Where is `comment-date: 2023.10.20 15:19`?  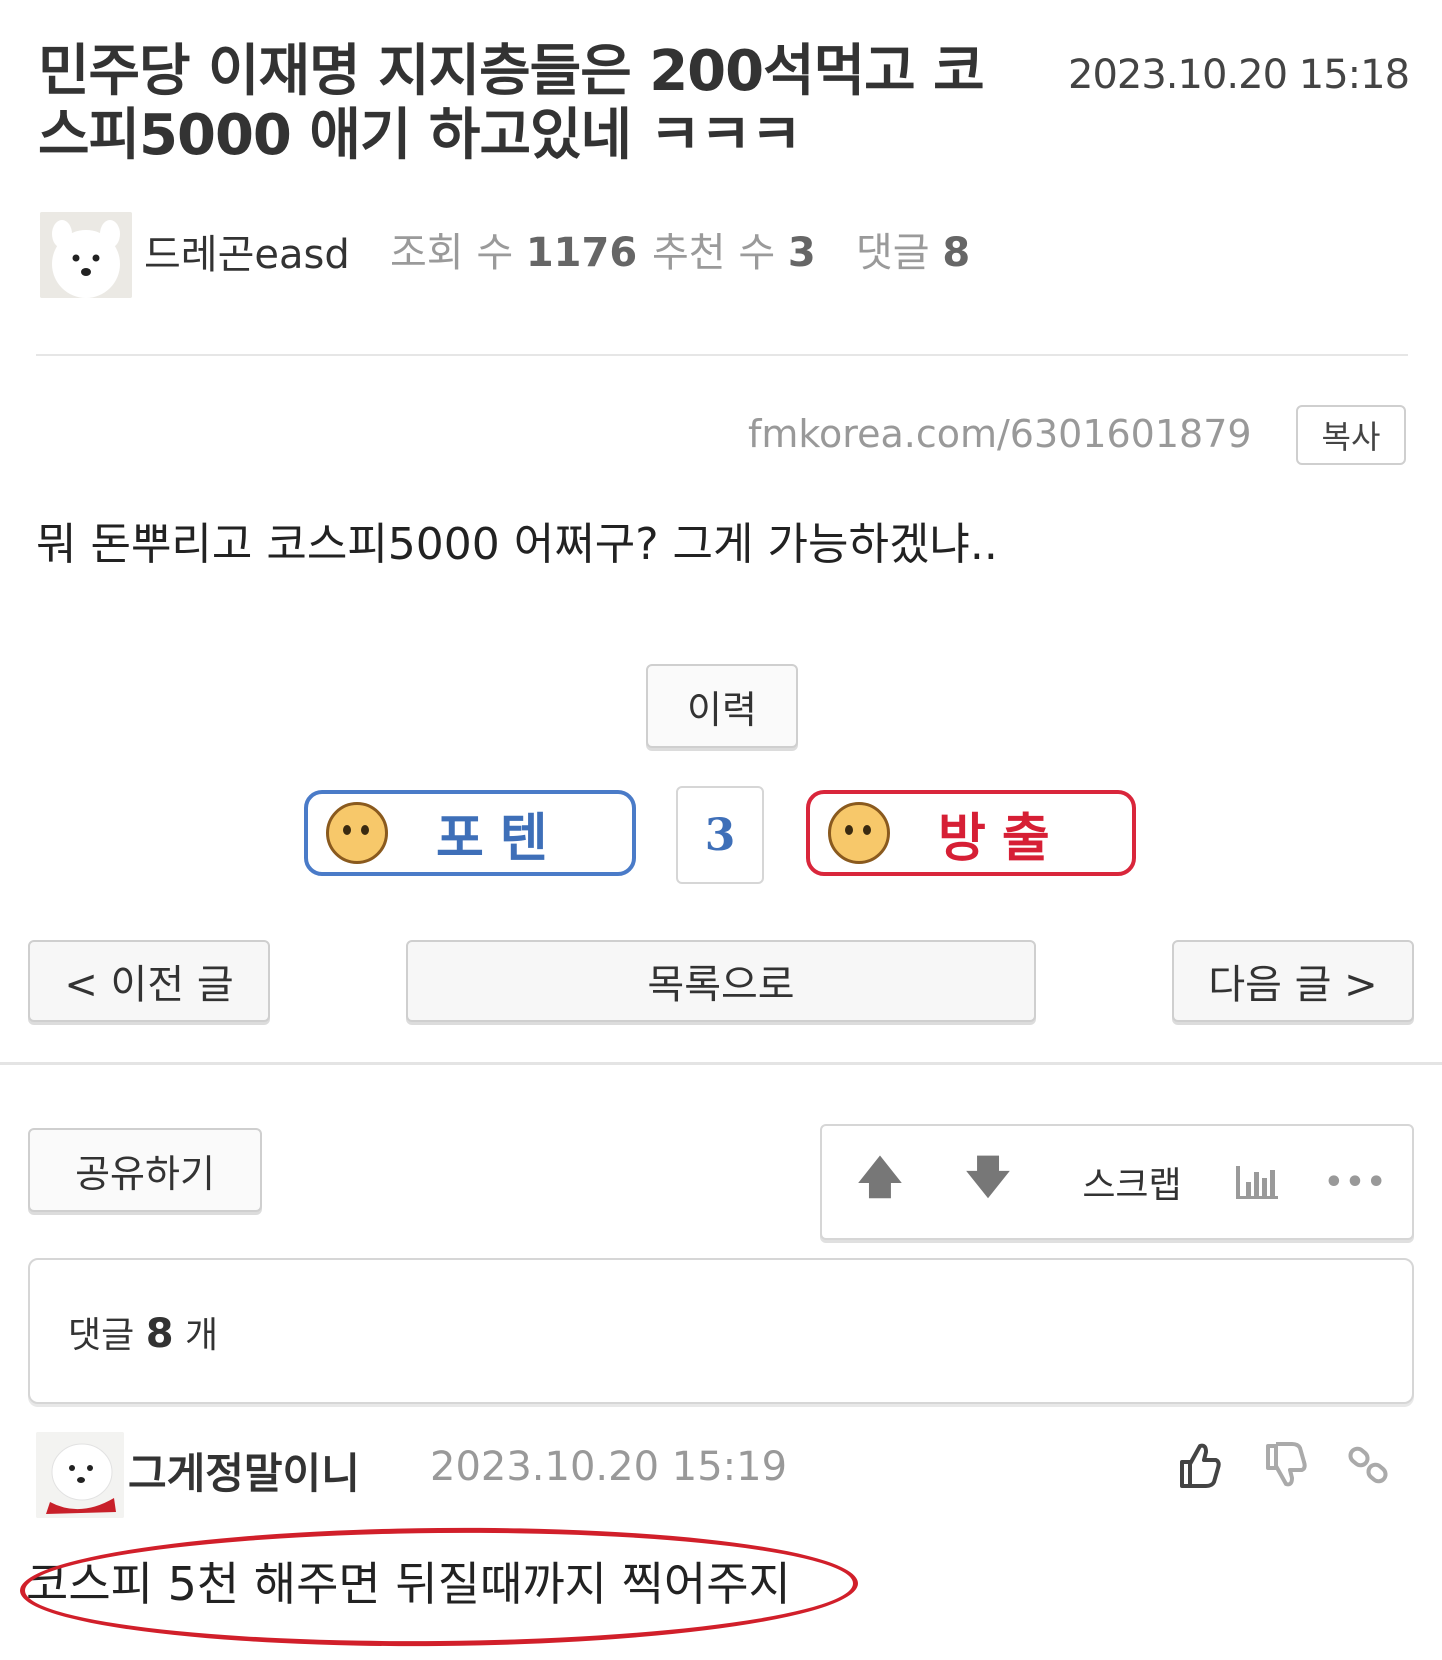
comment-date: 2023.10.20 15:19 is located at coordinates (609, 1467).